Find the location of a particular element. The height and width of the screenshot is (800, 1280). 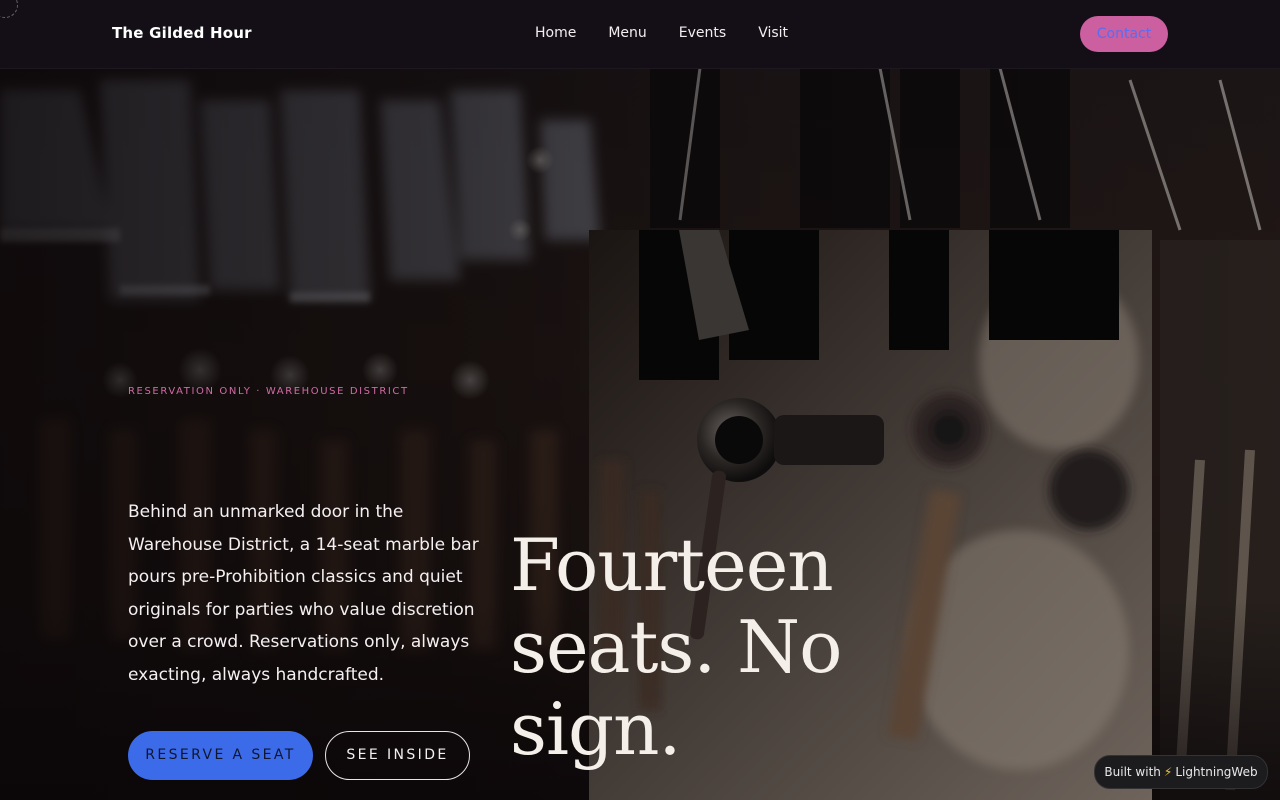

hero-headline: Fourteen seats. No sign. is located at coordinates (700, 647).